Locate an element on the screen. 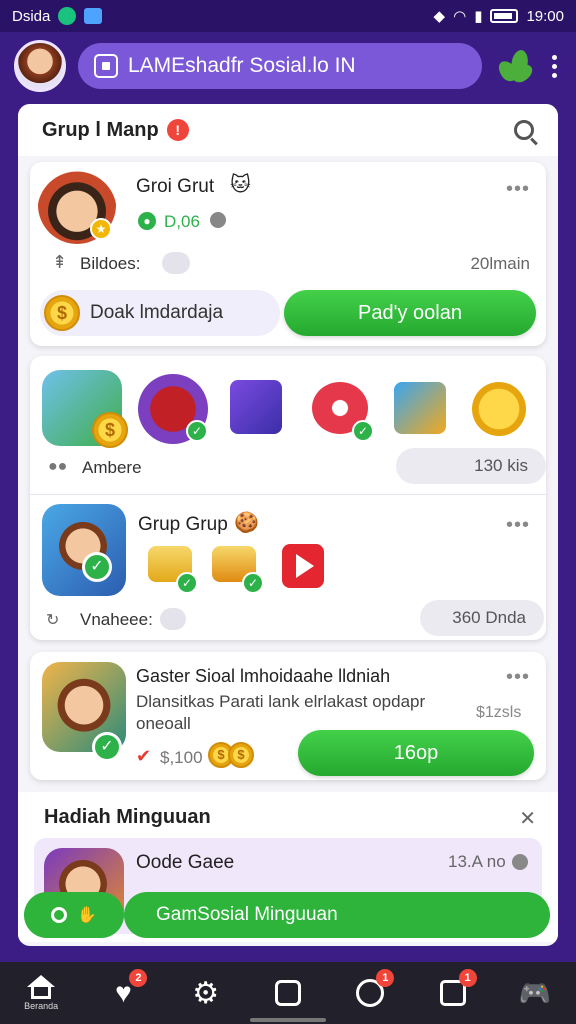 Image resolution: width=576 pixels, height=1024 pixels. promo-desc-1: Dlansitkas Parati lank elrlakast opdapr is located at coordinates (281, 701).